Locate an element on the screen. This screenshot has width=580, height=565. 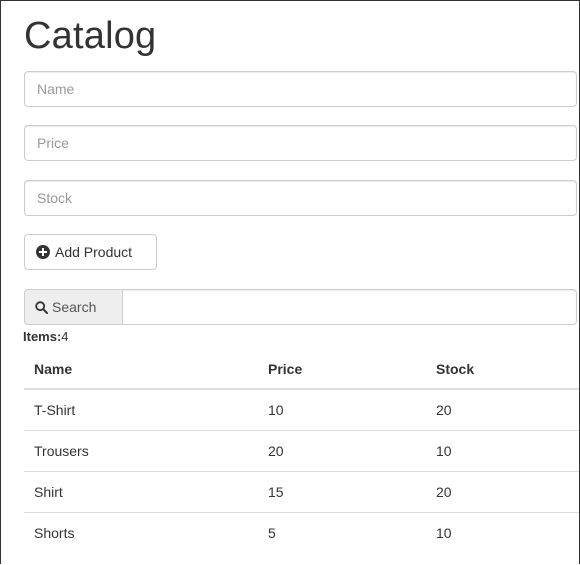
add-product-button: Add Product is located at coordinates (90, 252).